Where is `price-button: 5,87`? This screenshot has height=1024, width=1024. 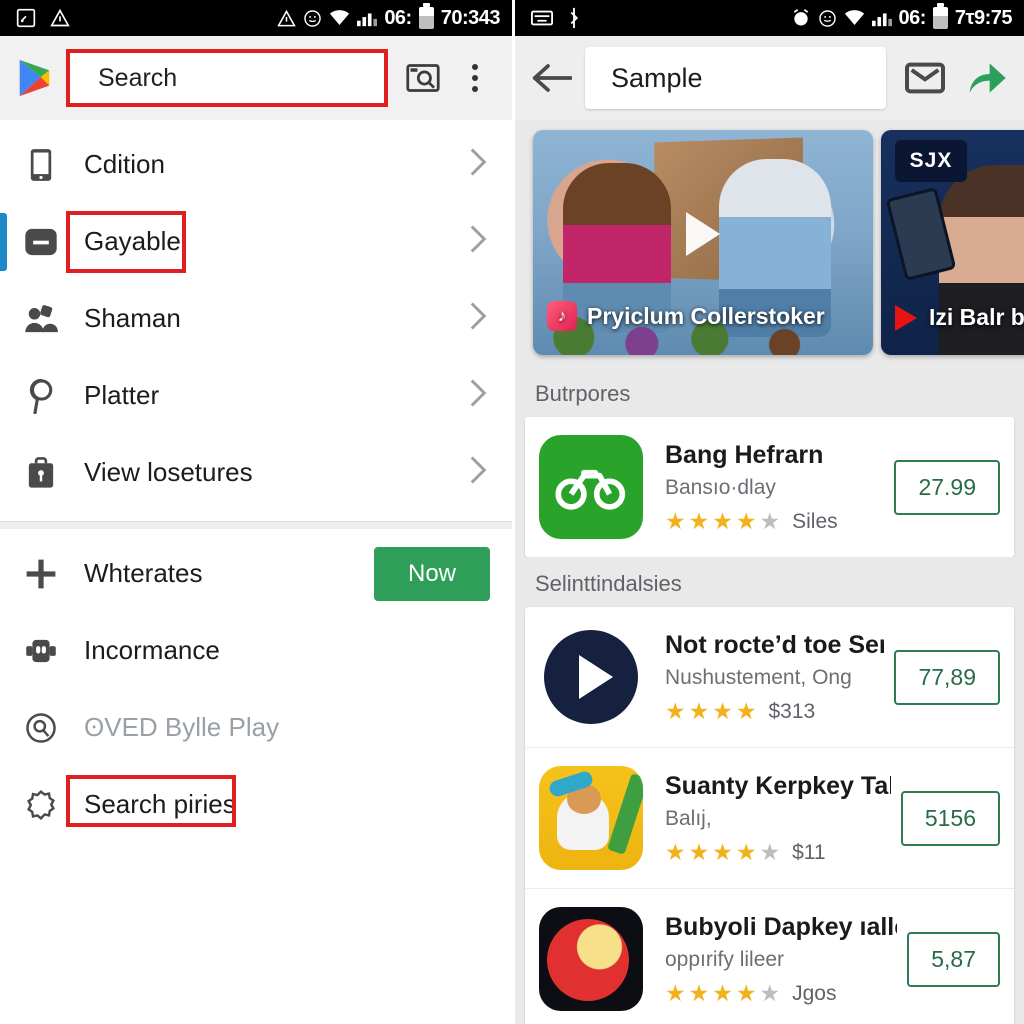 price-button: 5,87 is located at coordinates (953, 959).